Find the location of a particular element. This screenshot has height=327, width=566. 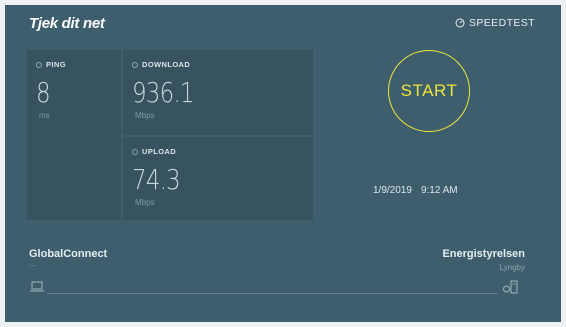

upload-icon is located at coordinates (135, 151).